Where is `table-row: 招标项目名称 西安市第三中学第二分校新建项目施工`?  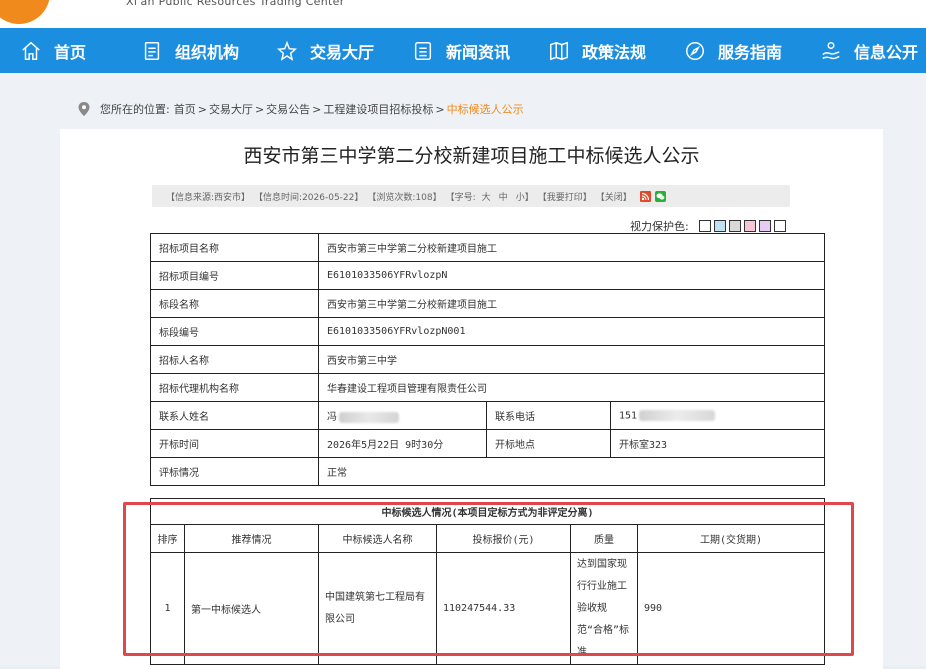
table-row: 招标项目名称 西安市第三中学第二分校新建项目施工 is located at coordinates (488, 247).